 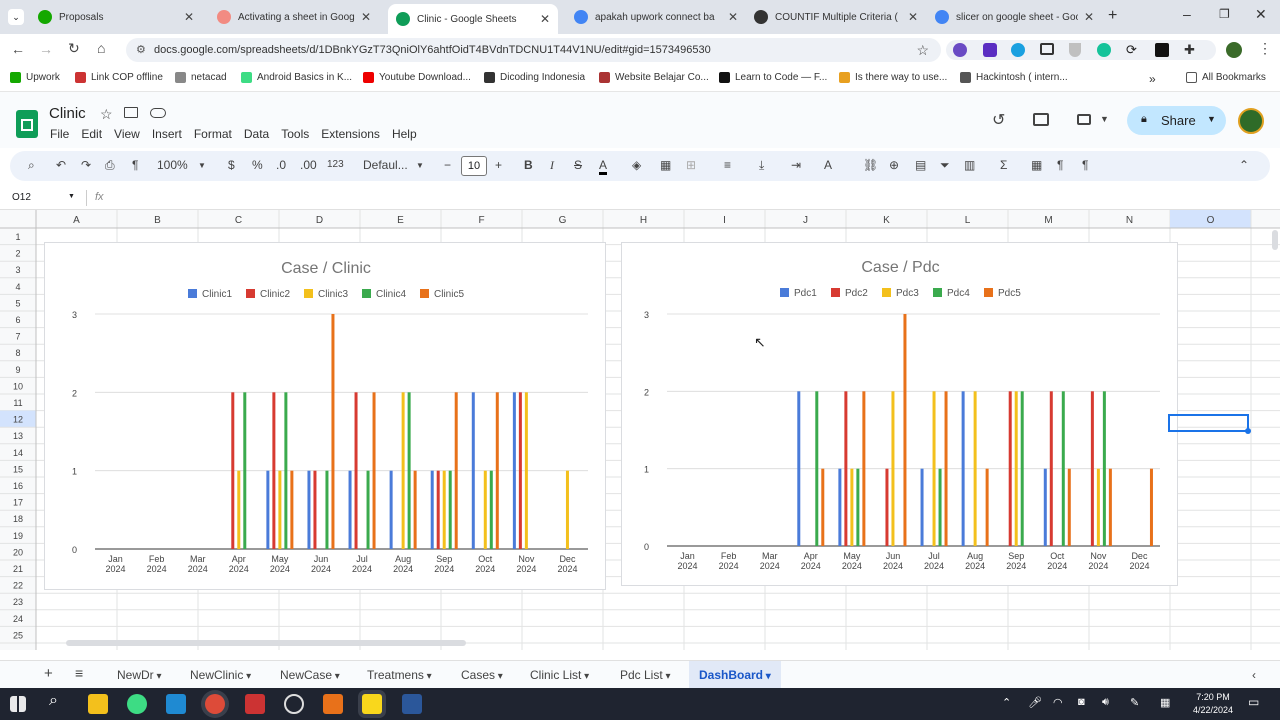 I want to click on insert-chart-icon: ▤, so click(x=920, y=165).